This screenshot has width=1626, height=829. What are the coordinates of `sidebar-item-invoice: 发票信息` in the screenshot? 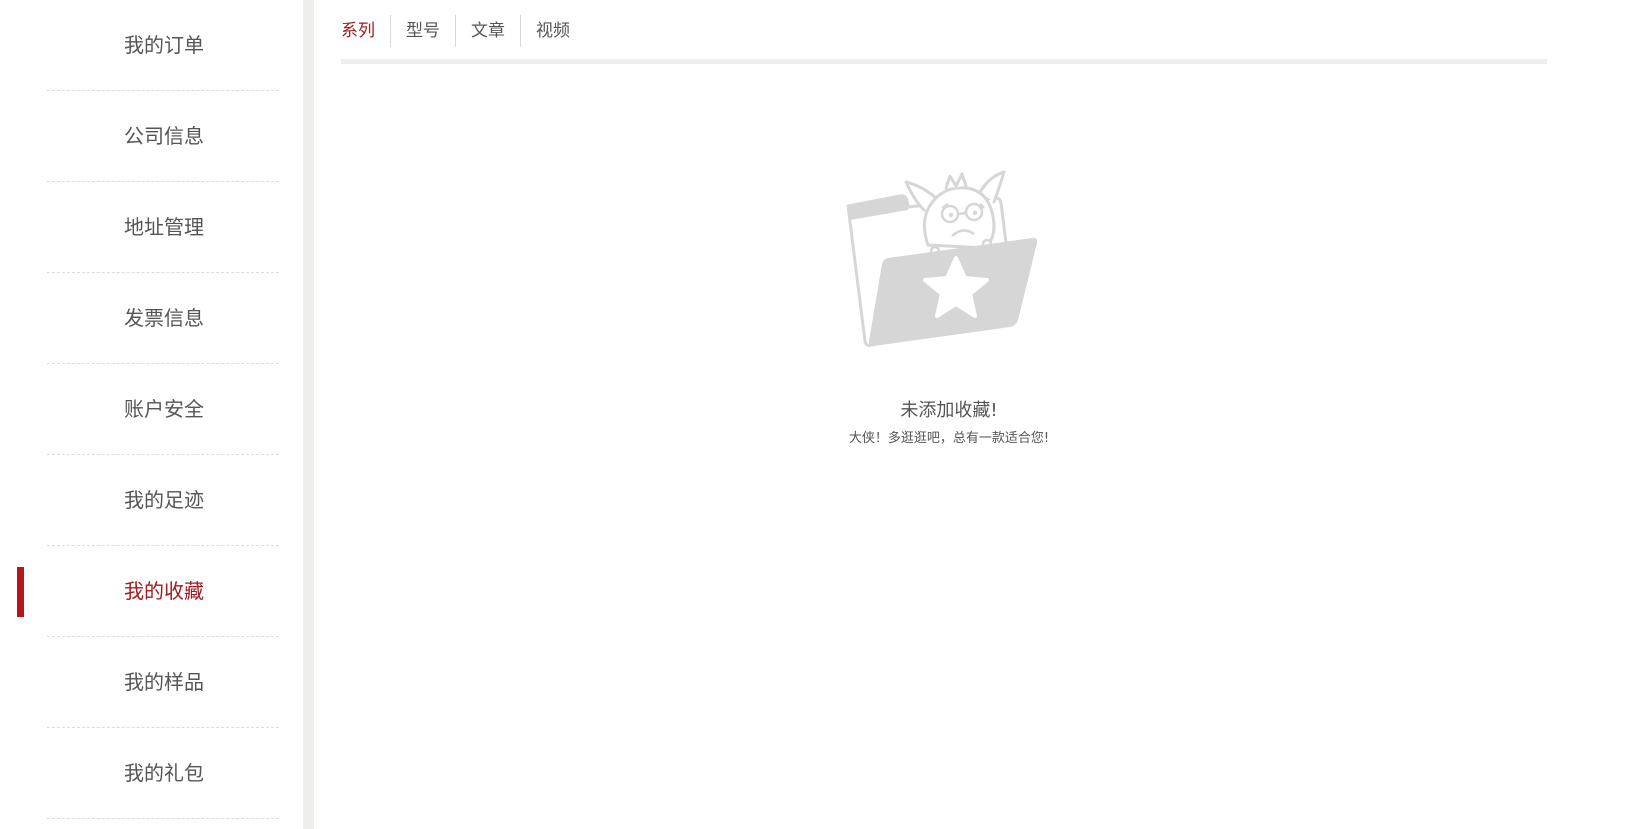 It's located at (163, 318).